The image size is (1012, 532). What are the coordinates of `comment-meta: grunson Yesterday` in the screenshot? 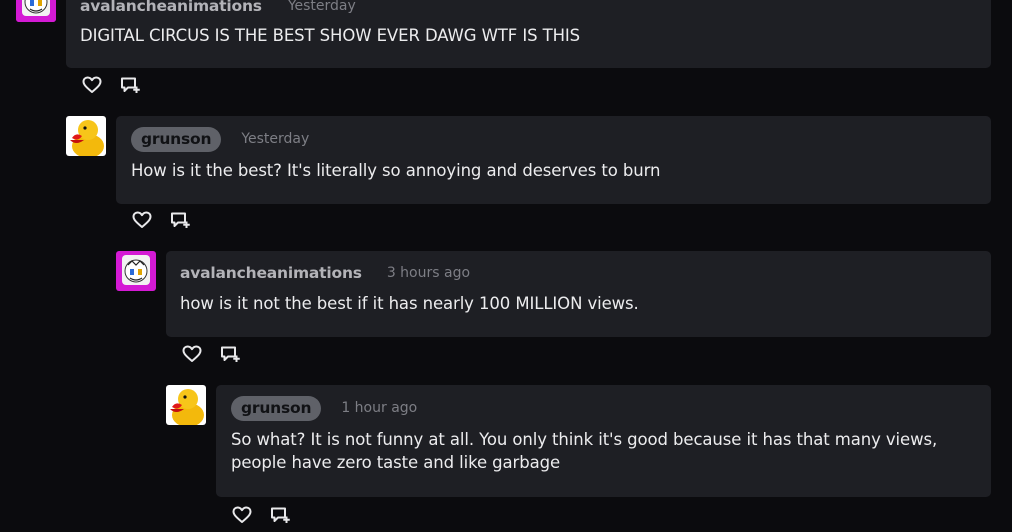 It's located at (220, 139).